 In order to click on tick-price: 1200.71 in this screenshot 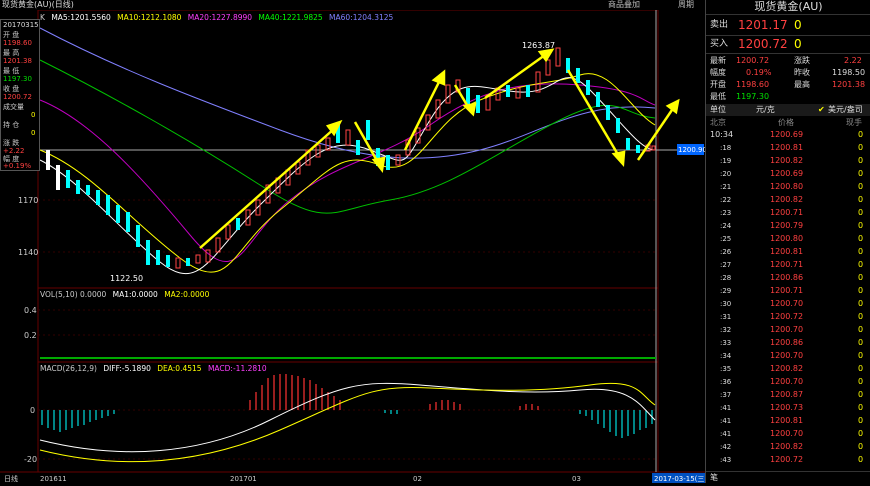, I will do `click(787, 212)`.